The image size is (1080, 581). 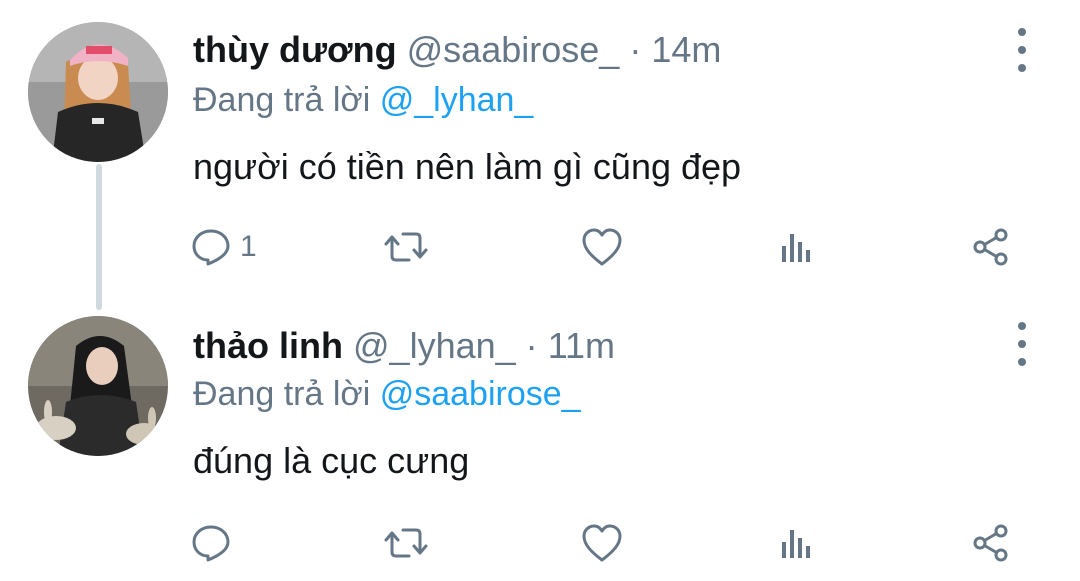 What do you see at coordinates (268, 345) in the screenshot?
I see `display-name: thảo linh` at bounding box center [268, 345].